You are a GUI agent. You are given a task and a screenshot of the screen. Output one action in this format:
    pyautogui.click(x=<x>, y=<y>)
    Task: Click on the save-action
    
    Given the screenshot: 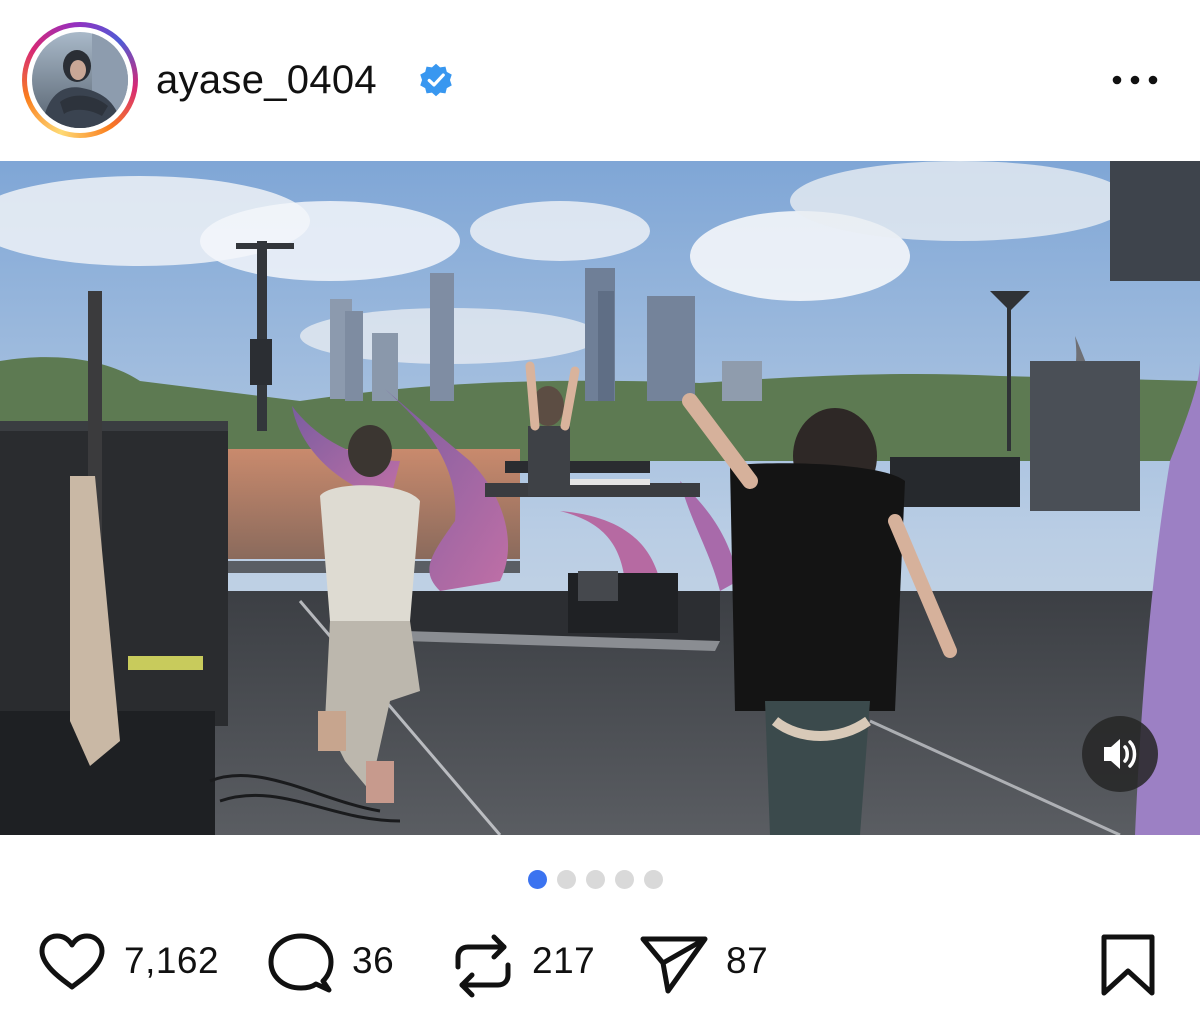 What is the action you would take?
    pyautogui.click(x=1130, y=962)
    